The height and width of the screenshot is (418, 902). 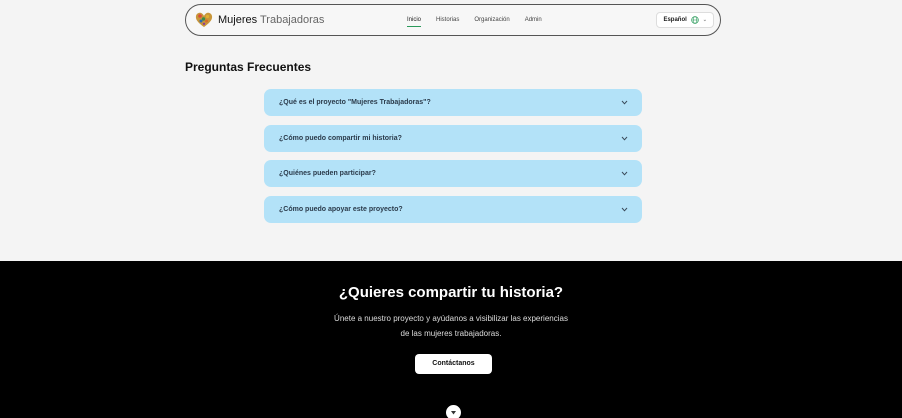 What do you see at coordinates (453, 364) in the screenshot?
I see `contact-button: Contáctanos` at bounding box center [453, 364].